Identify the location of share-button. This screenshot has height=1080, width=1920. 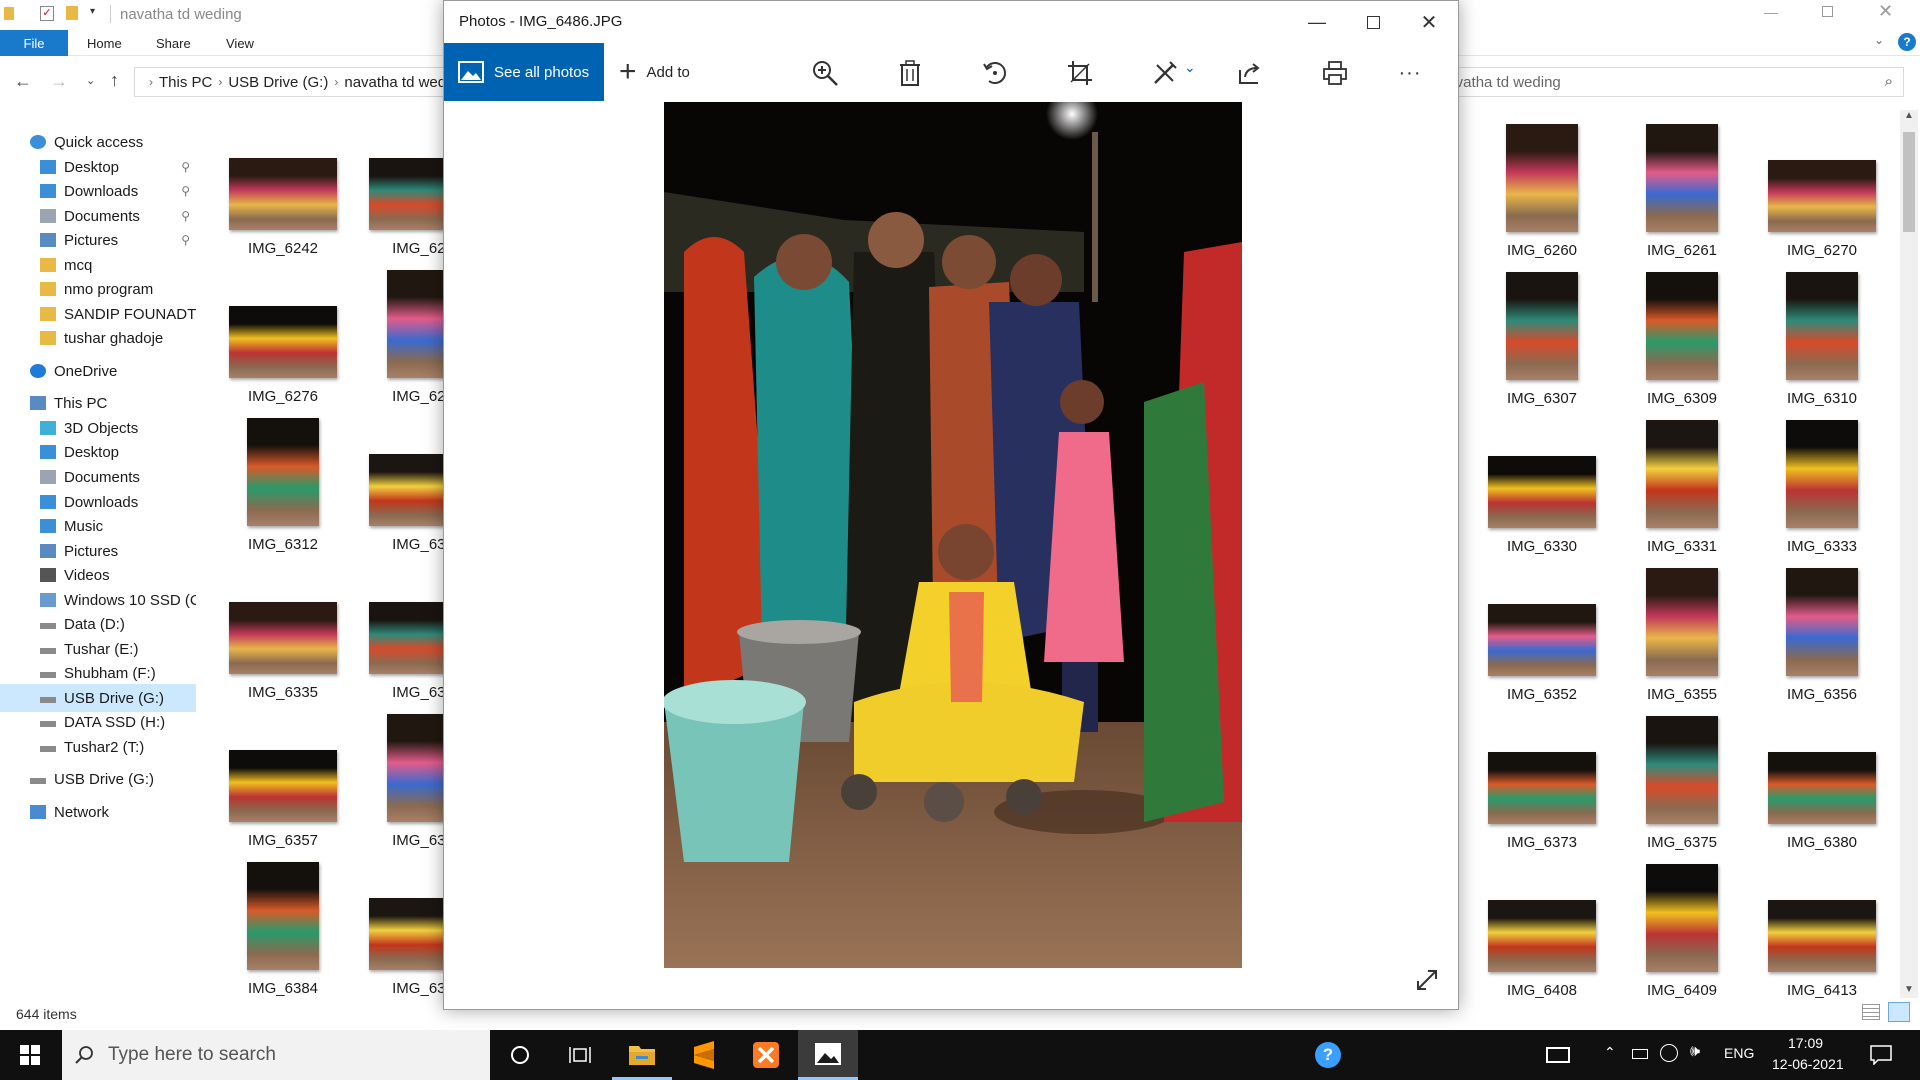
(1250, 73).